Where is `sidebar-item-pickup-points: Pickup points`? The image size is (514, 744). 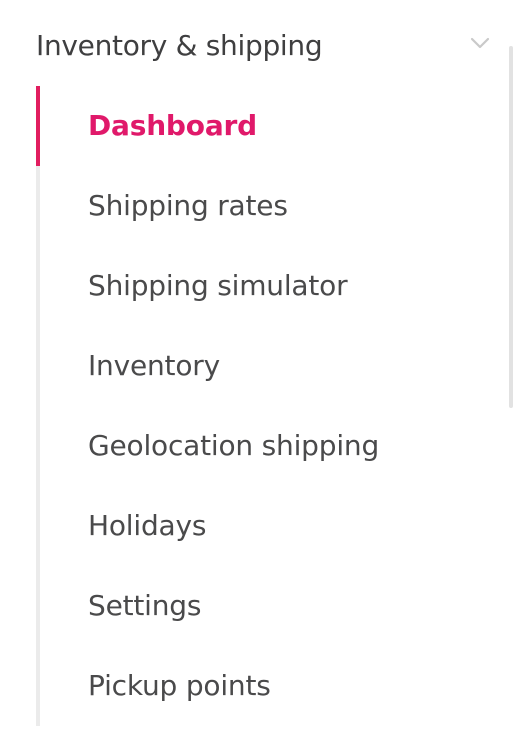 sidebar-item-pickup-points: Pickup points is located at coordinates (256, 686).